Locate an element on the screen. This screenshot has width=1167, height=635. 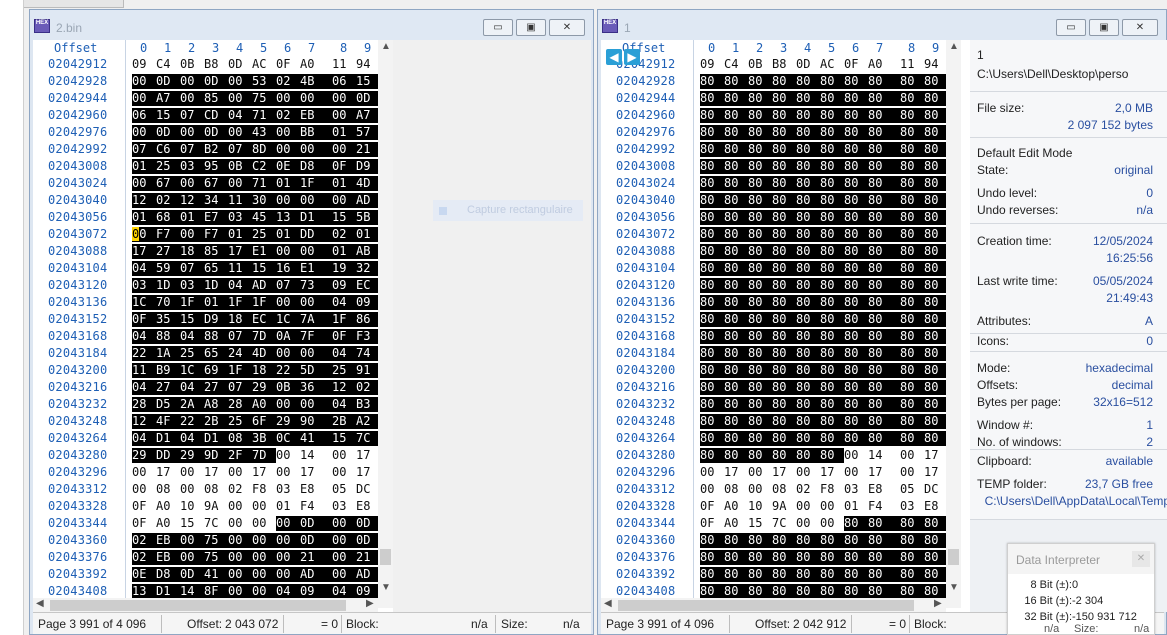
hex-byte: 0E is located at coordinates (288, 166).